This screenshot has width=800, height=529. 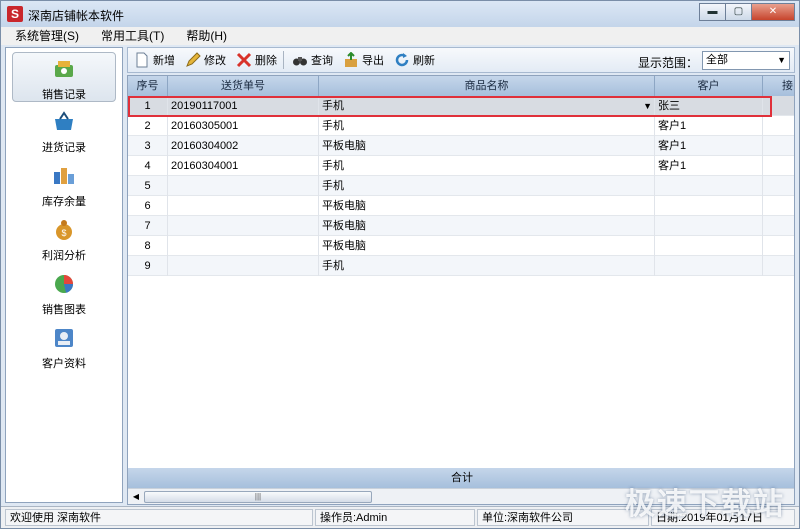 I want to click on table-row: 5 手机, so click(x=461, y=186).